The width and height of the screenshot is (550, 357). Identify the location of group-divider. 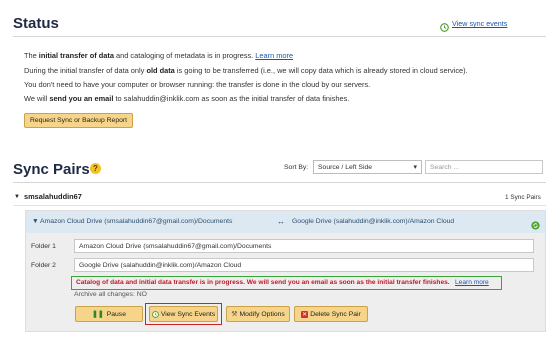
(279, 205).